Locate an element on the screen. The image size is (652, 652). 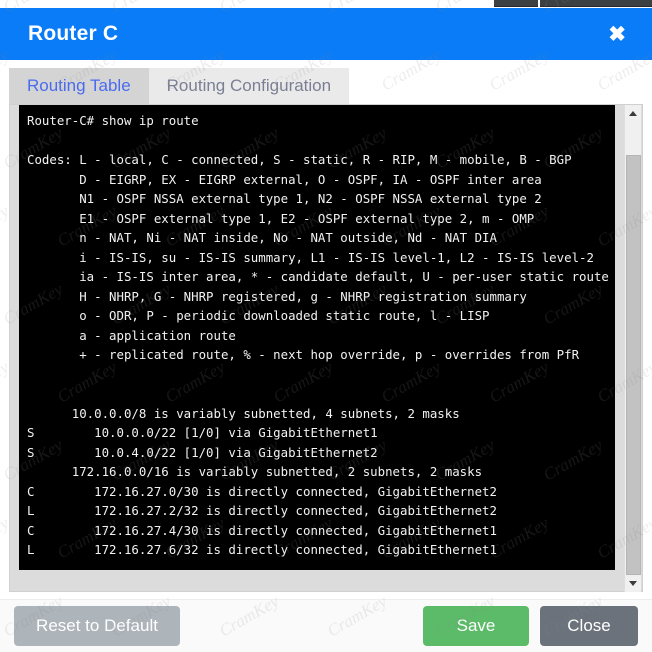
close-icon: ✖ is located at coordinates (617, 34).